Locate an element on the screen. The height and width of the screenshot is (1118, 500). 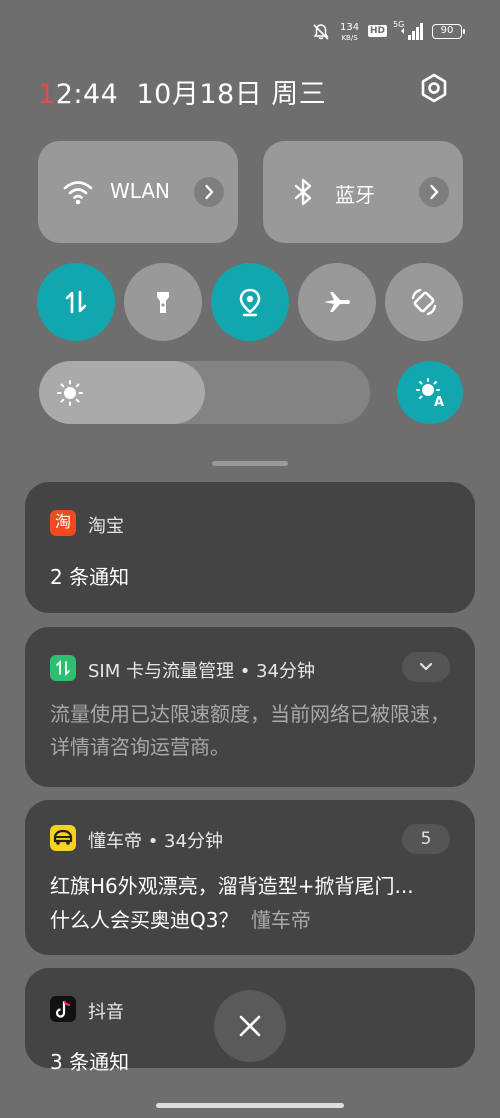
notification-title: 3 条通知 is located at coordinates (90, 1062).